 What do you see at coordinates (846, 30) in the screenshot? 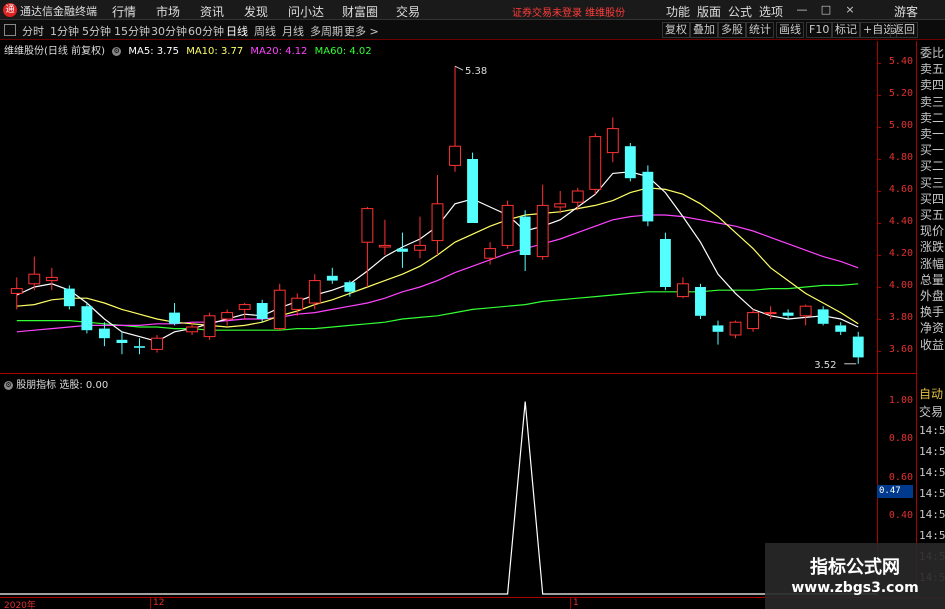
I see `mark-button: 标记` at bounding box center [846, 30].